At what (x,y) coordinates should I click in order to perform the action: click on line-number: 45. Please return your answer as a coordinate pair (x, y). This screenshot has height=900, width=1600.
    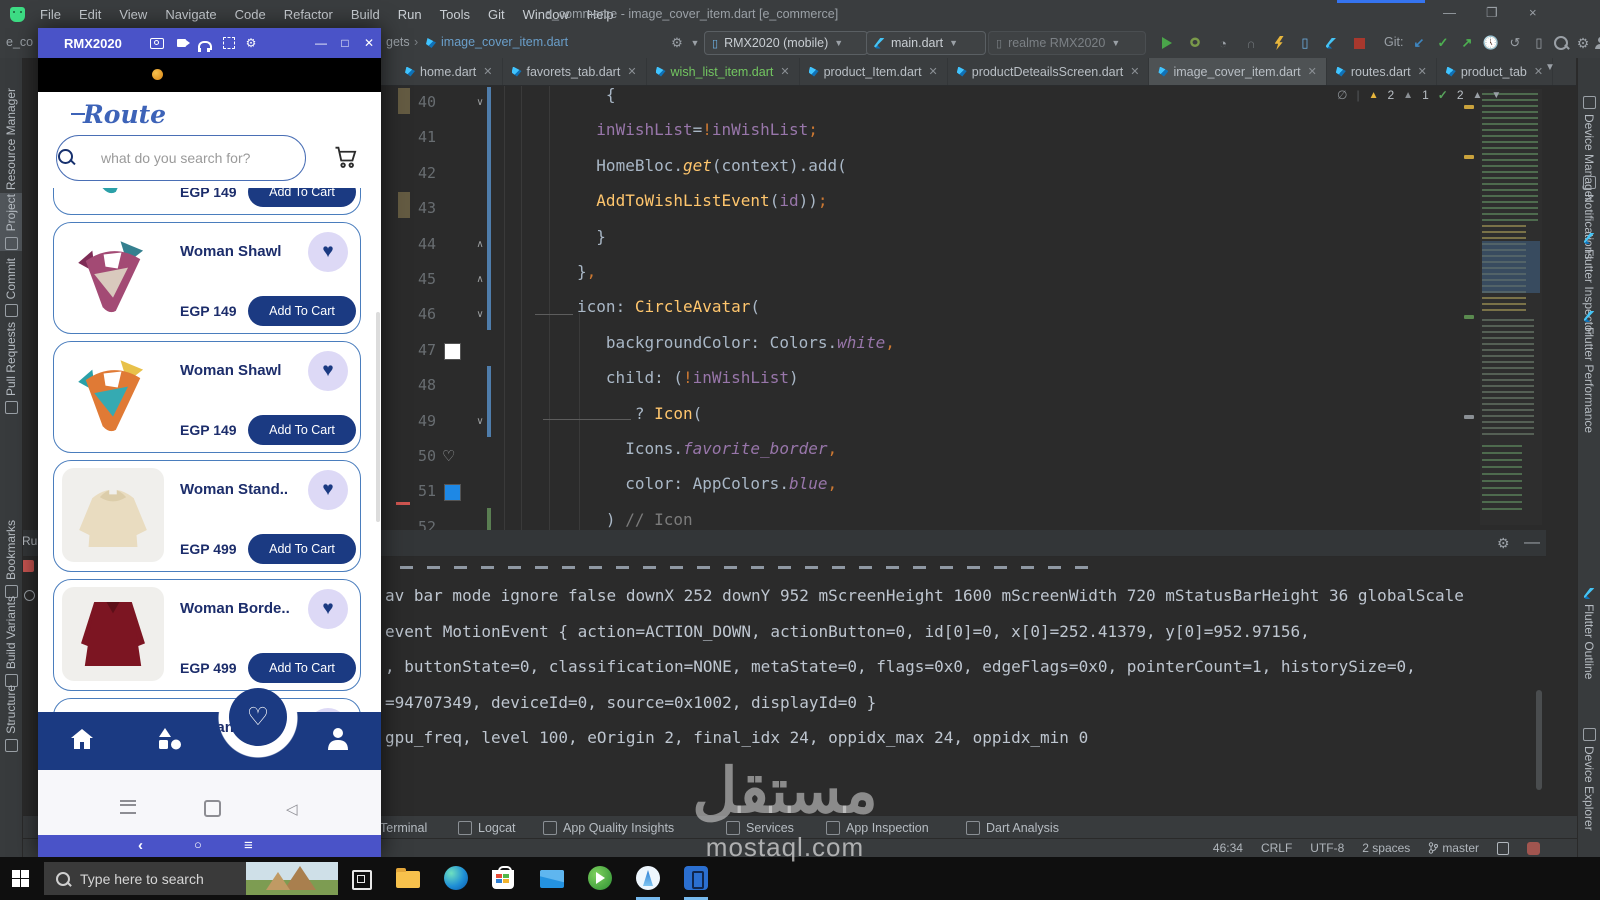
    Looking at the image, I should click on (408, 279).